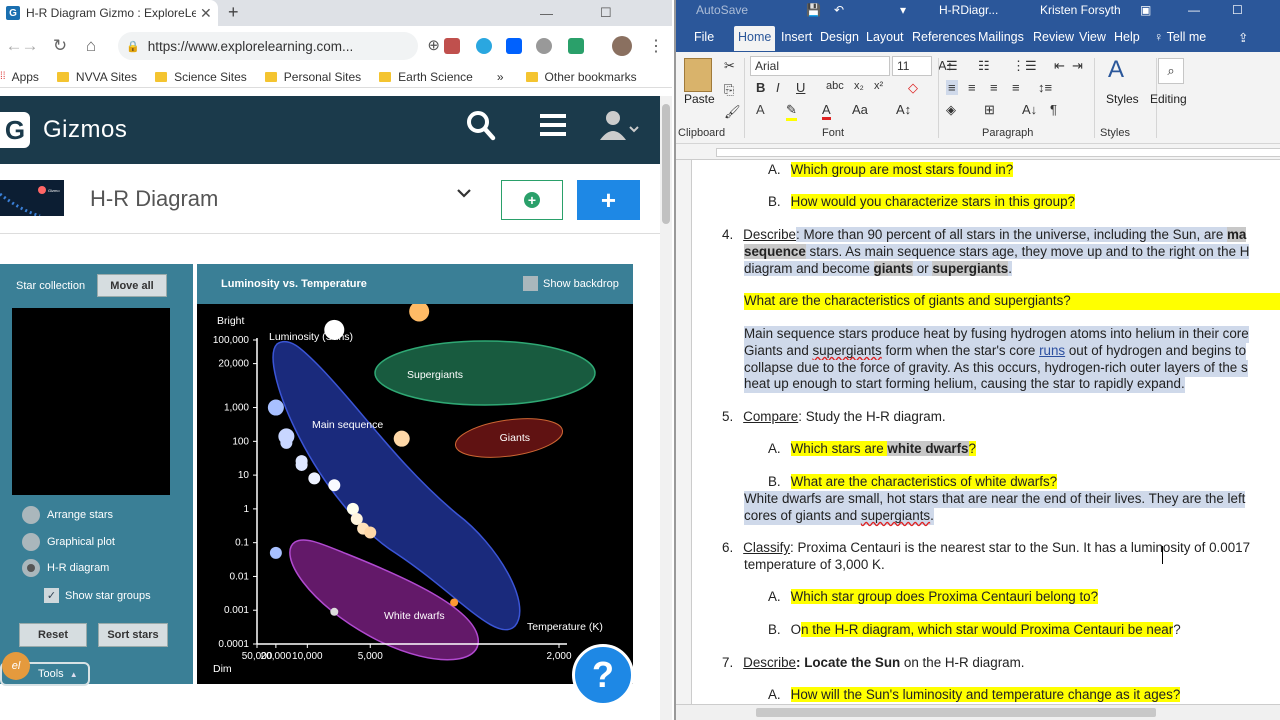 This screenshot has width=1280, height=720. What do you see at coordinates (839, 10) in the screenshot?
I see `undo-icon: ↶` at bounding box center [839, 10].